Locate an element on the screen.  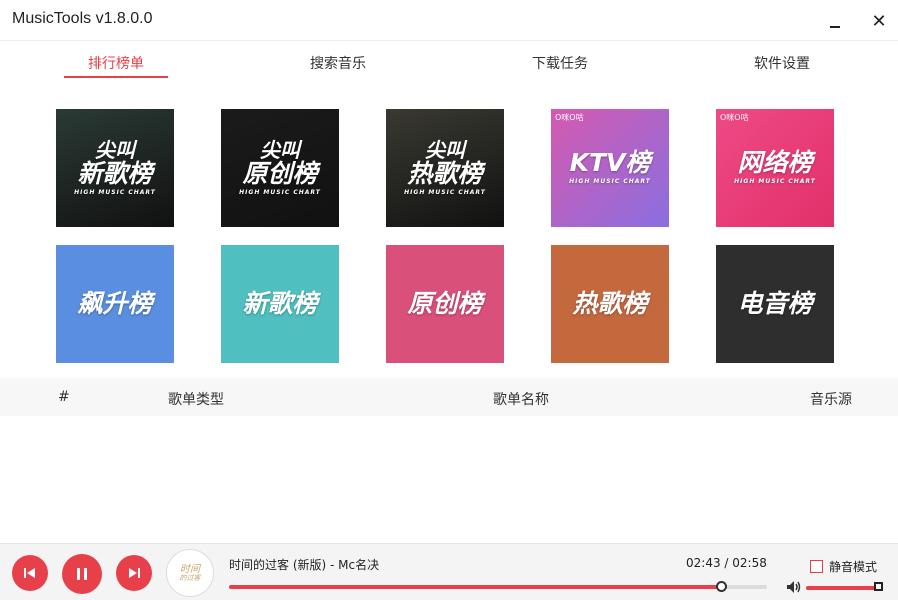
skip-next-icon is located at coordinates (134, 573).